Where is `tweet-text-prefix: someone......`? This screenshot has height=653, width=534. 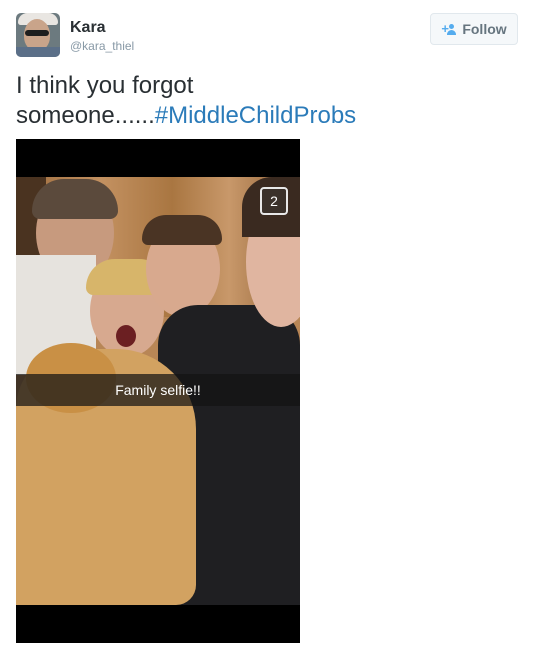 tweet-text-prefix: someone...... is located at coordinates (85, 115).